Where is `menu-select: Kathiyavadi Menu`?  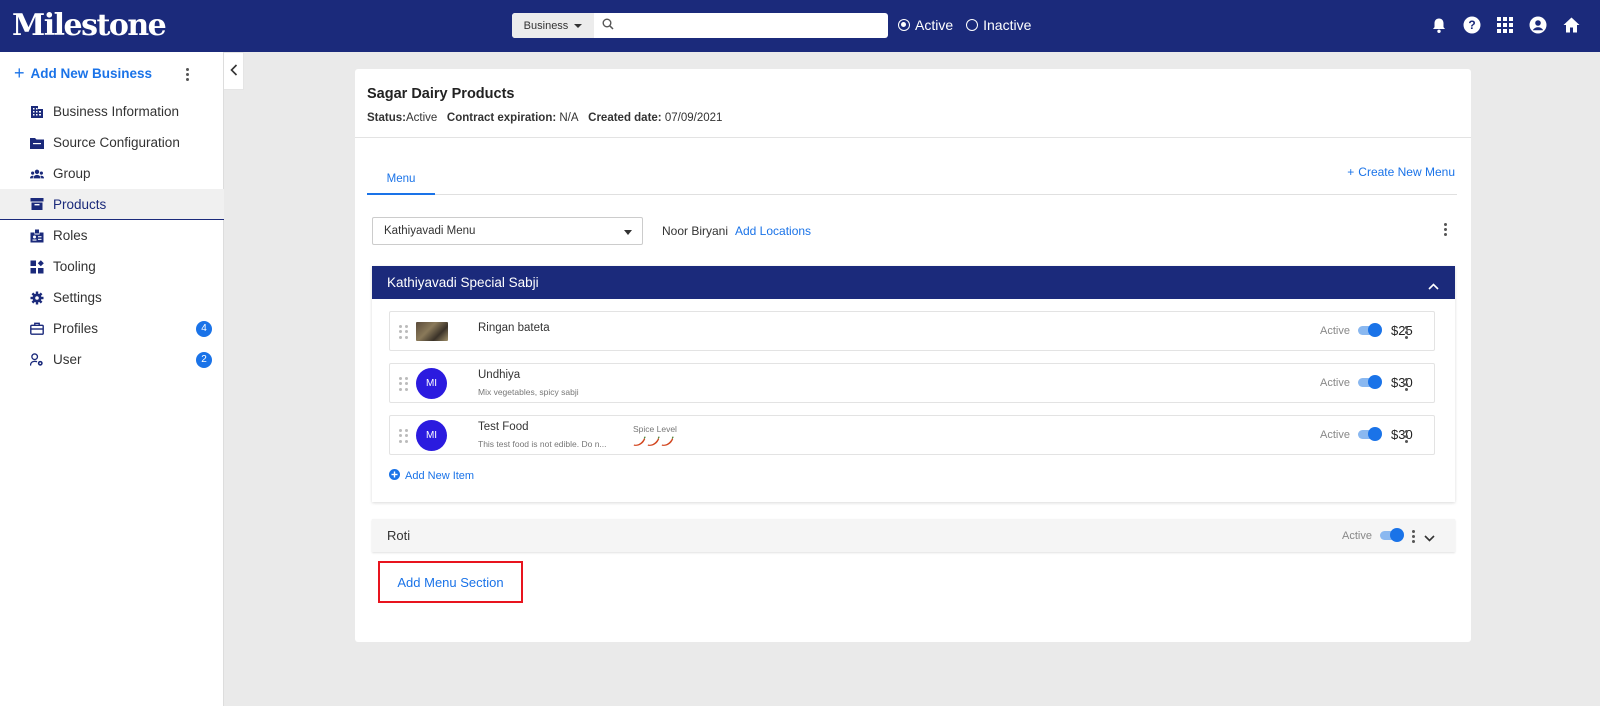 menu-select: Kathiyavadi Menu is located at coordinates (507, 231).